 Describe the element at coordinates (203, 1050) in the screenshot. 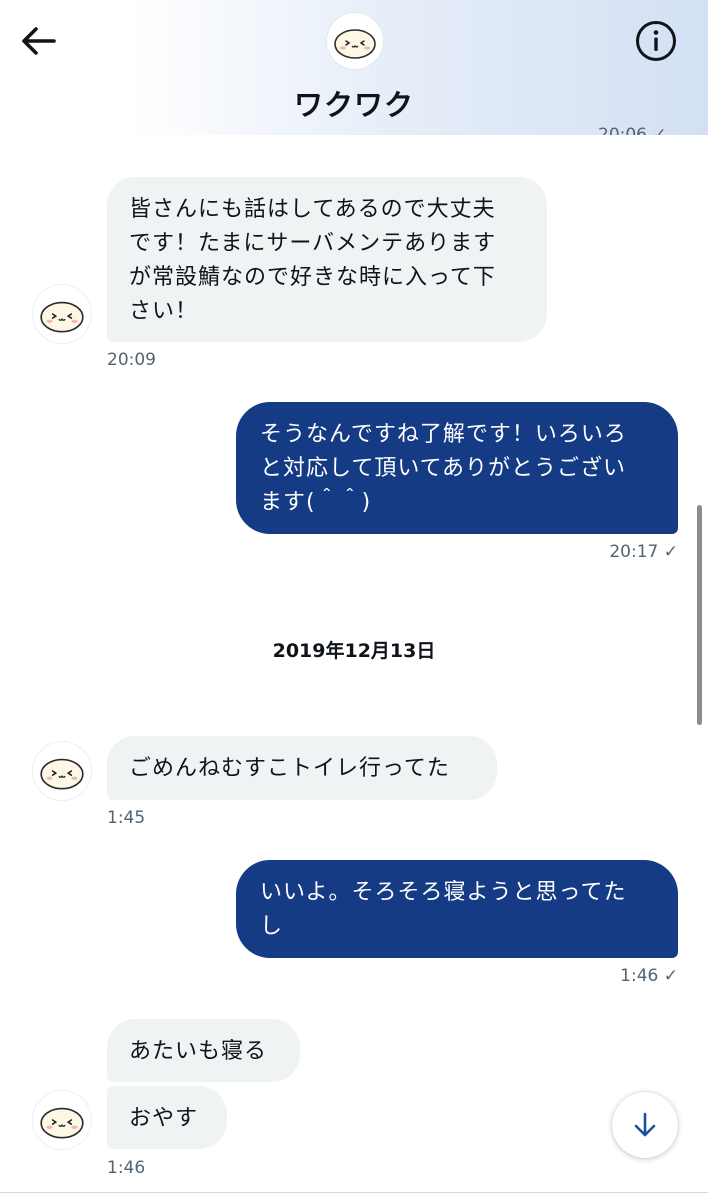

I see `message-bubble-incoming: あたいも寝る` at that location.